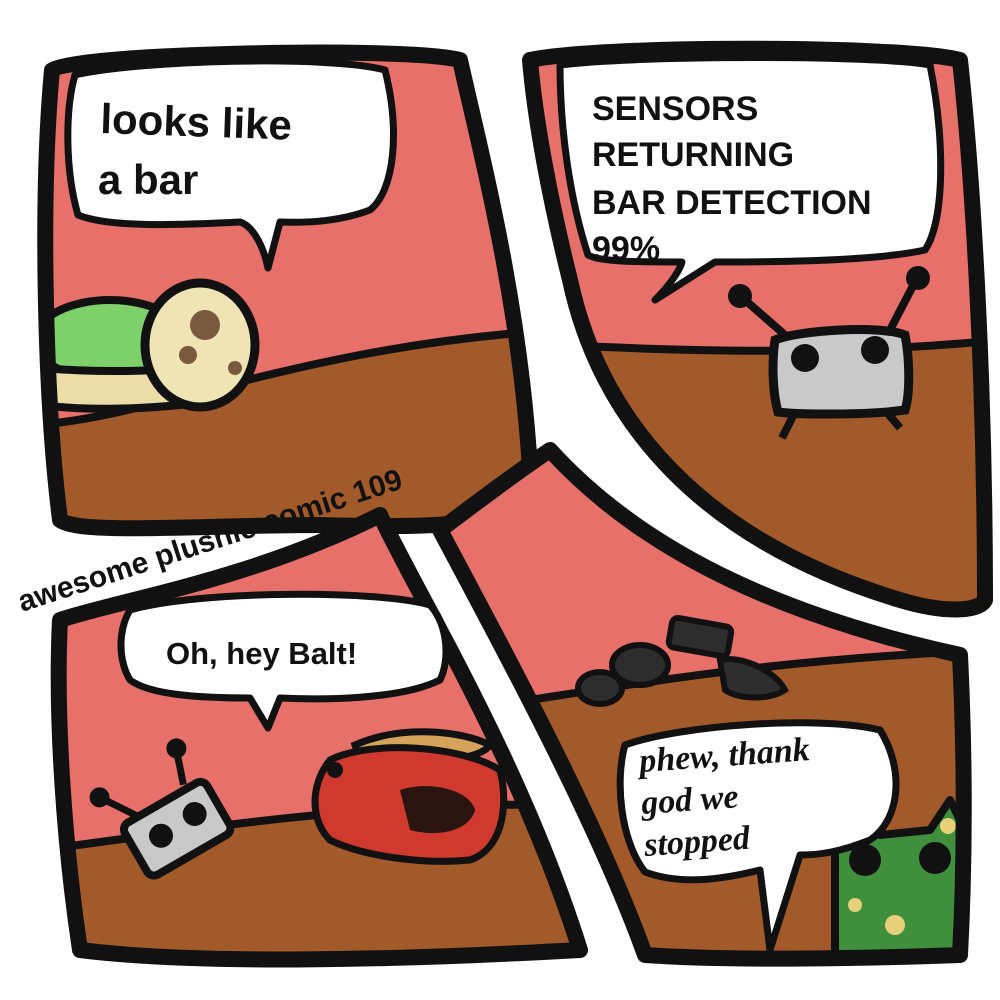 This screenshot has width=1000, height=1000. Describe the element at coordinates (626, 249) in the screenshot. I see `panel-2-speech-line-4: 99%` at that location.